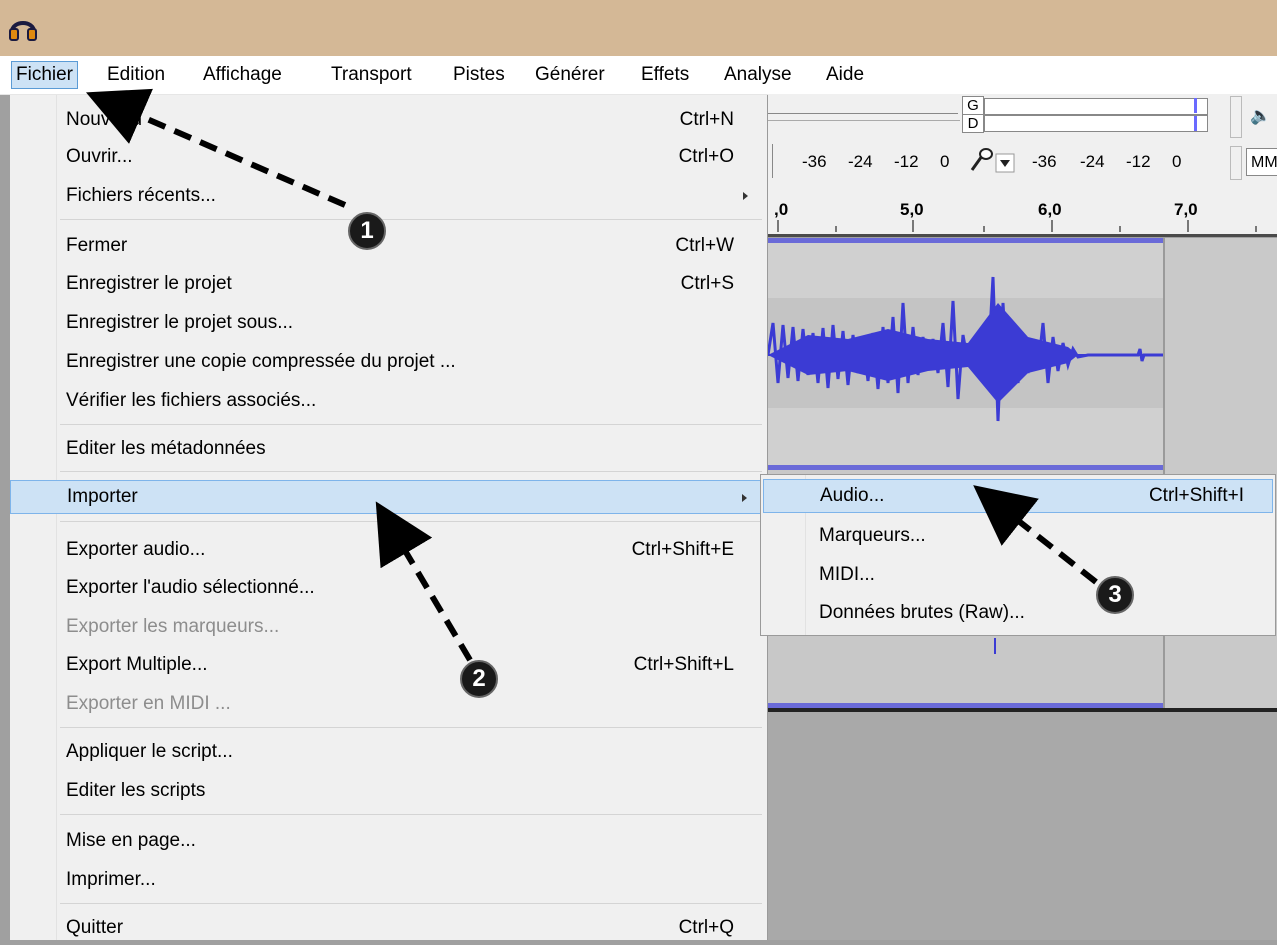 Image resolution: width=1277 pixels, height=945 pixels. What do you see at coordinates (45, 75) in the screenshot?
I see `menu-fichier: Fichier` at bounding box center [45, 75].